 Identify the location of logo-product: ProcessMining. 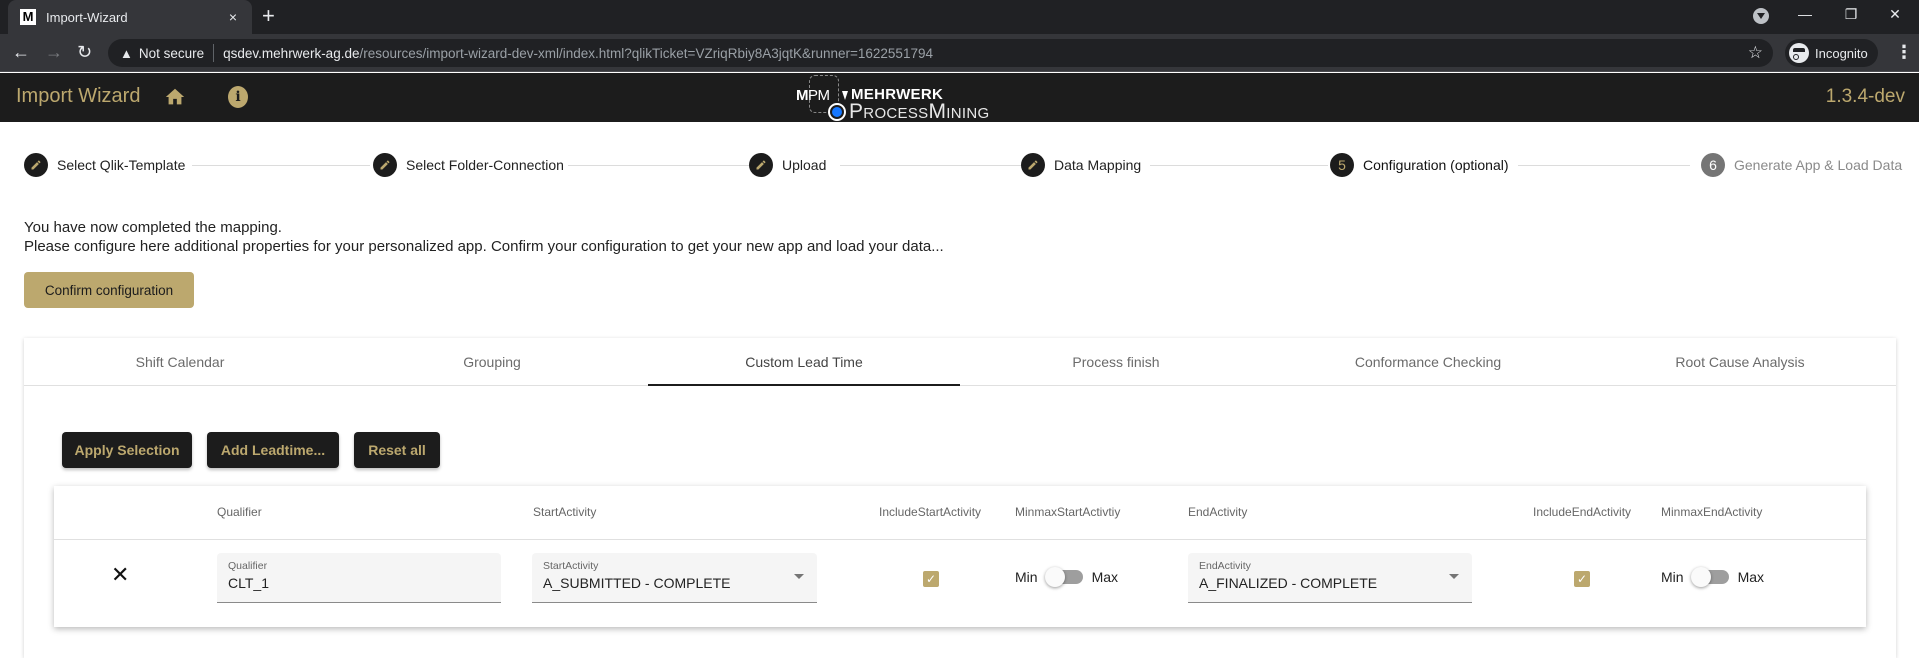
(919, 111).